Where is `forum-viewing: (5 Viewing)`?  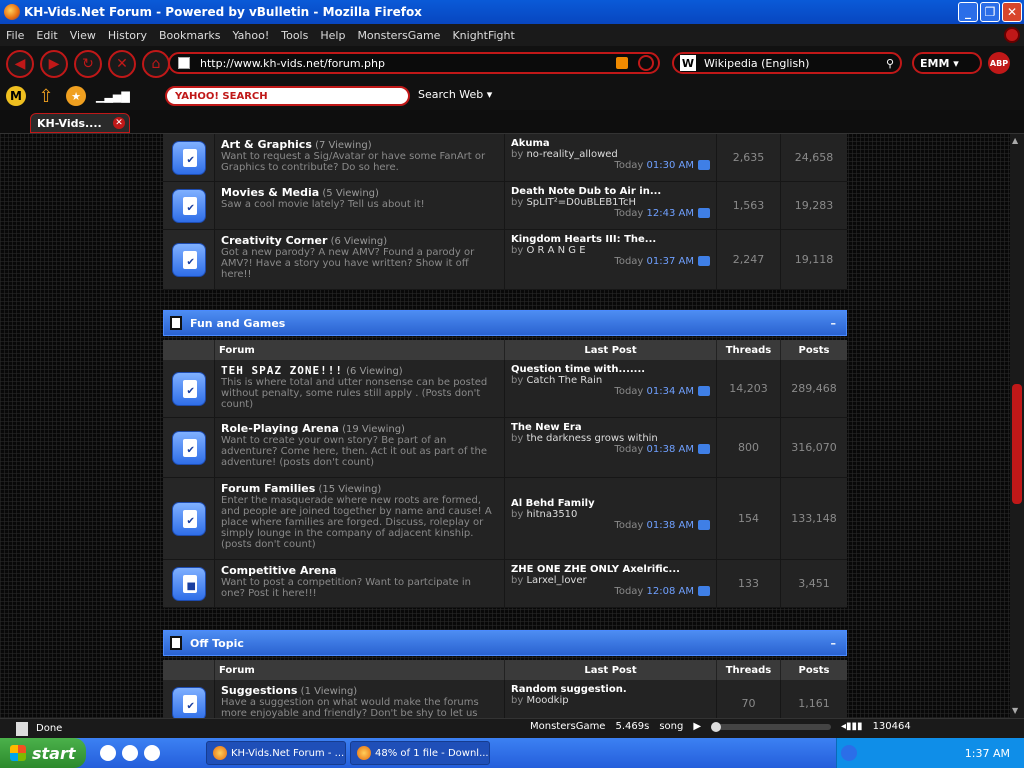
forum-viewing: (5 Viewing) is located at coordinates (350, 193).